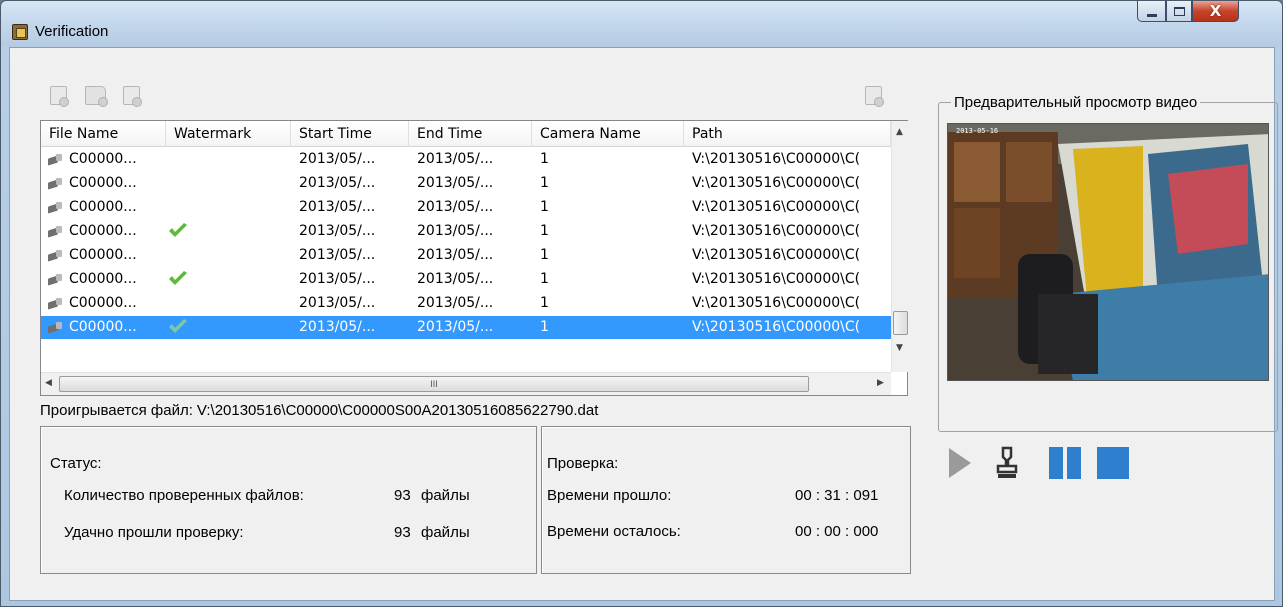  I want to click on save-file-icon, so click(132, 96).